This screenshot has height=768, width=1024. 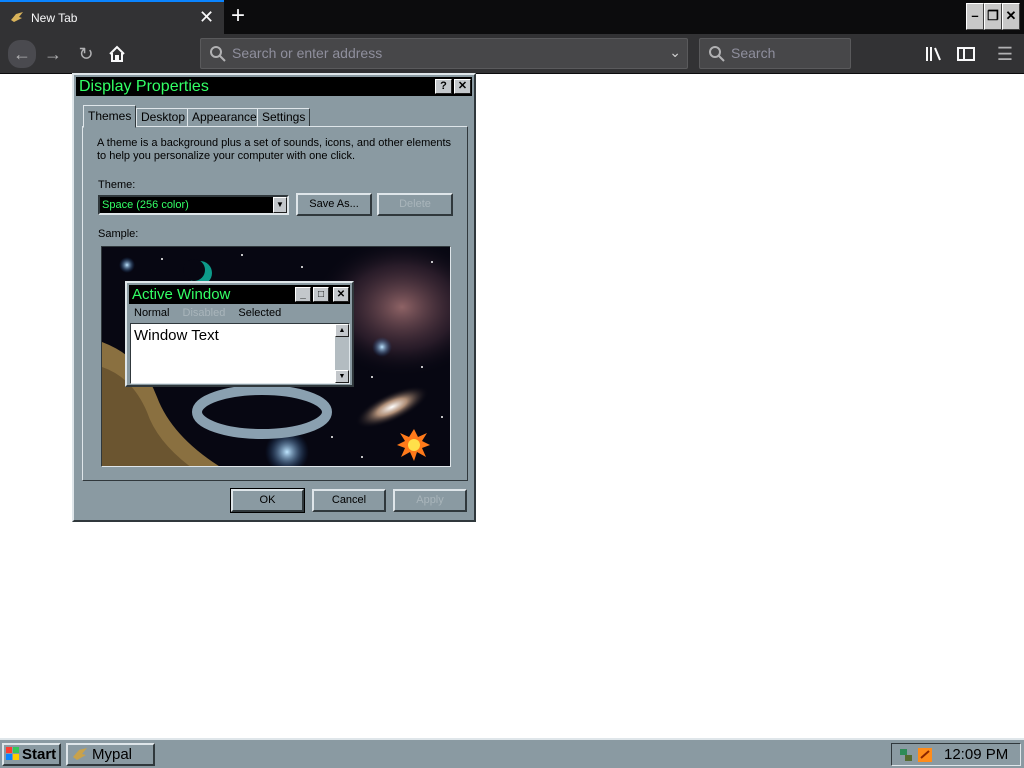 I want to click on network-tray-icon, so click(x=906, y=755).